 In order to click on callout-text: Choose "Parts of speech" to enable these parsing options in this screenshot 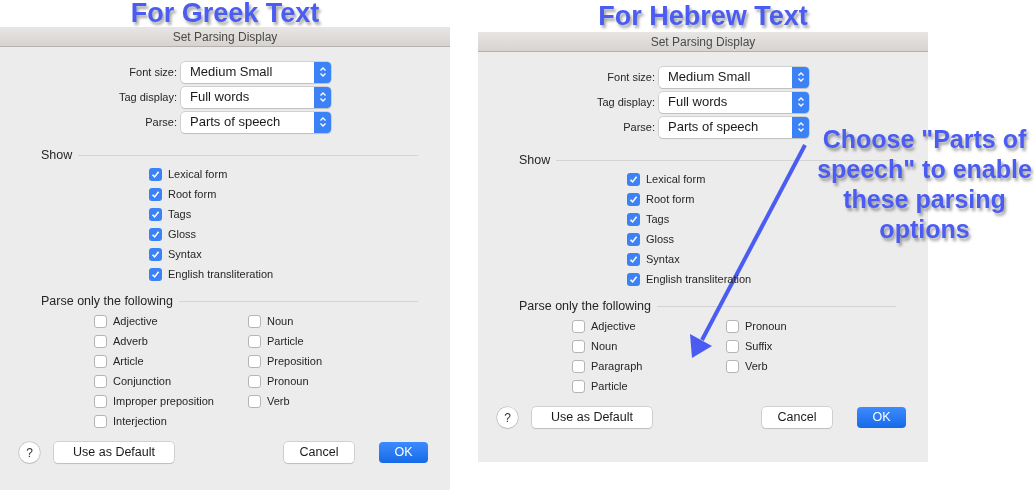, I will do `click(924, 184)`.